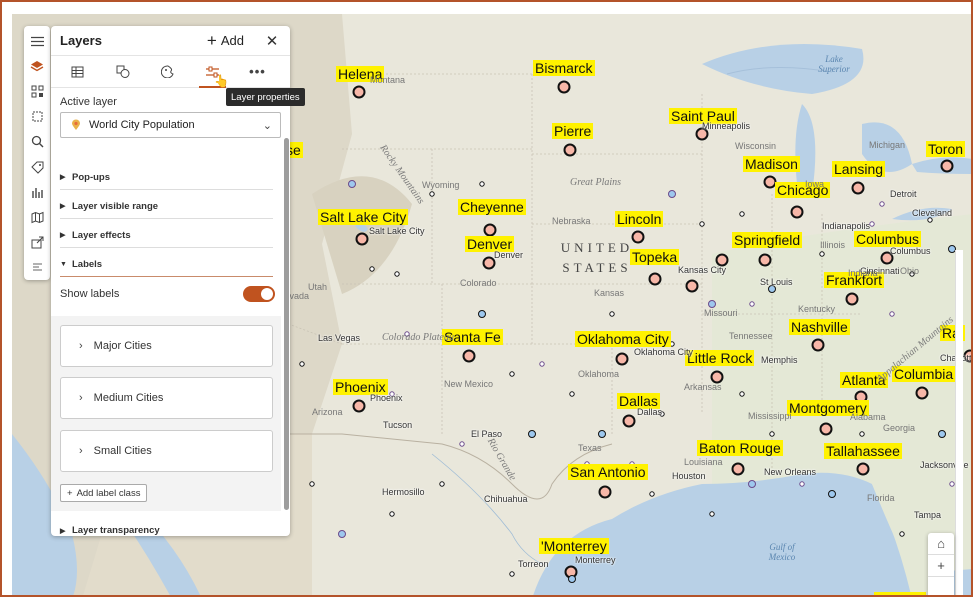 The height and width of the screenshot is (597, 973). Describe the element at coordinates (167, 72) in the screenshot. I see `style-icon` at that location.